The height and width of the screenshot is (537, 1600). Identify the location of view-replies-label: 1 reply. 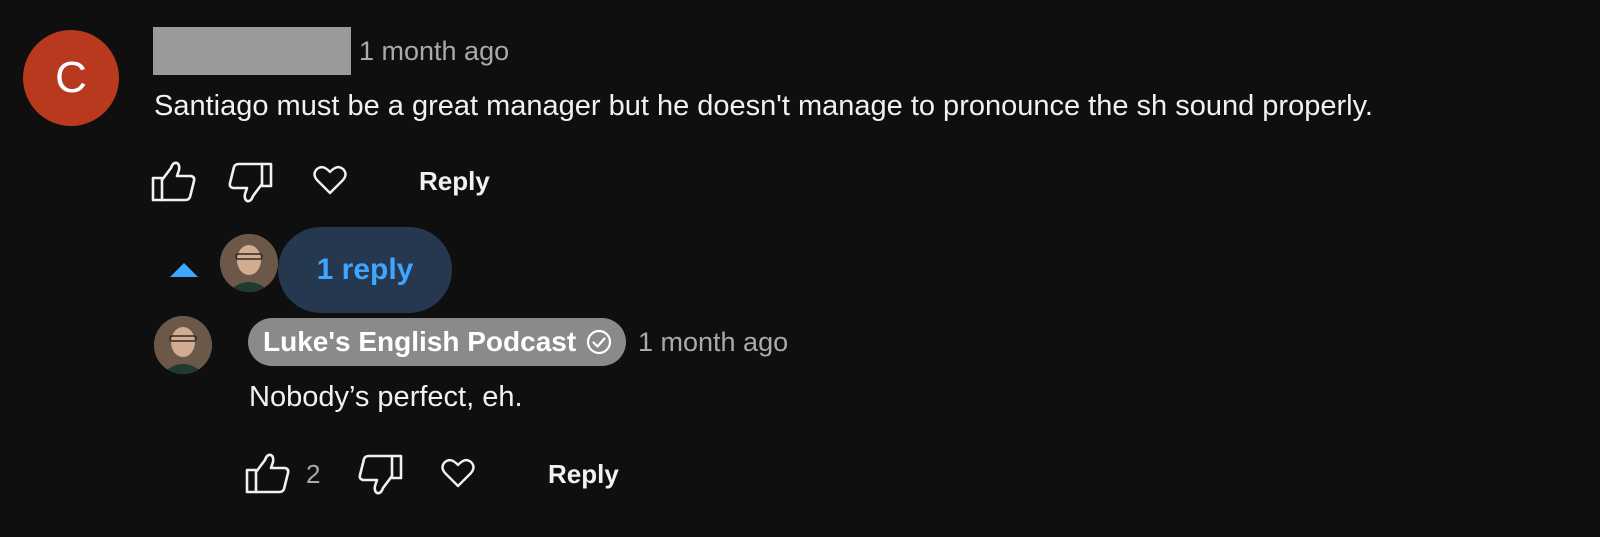
(365, 269).